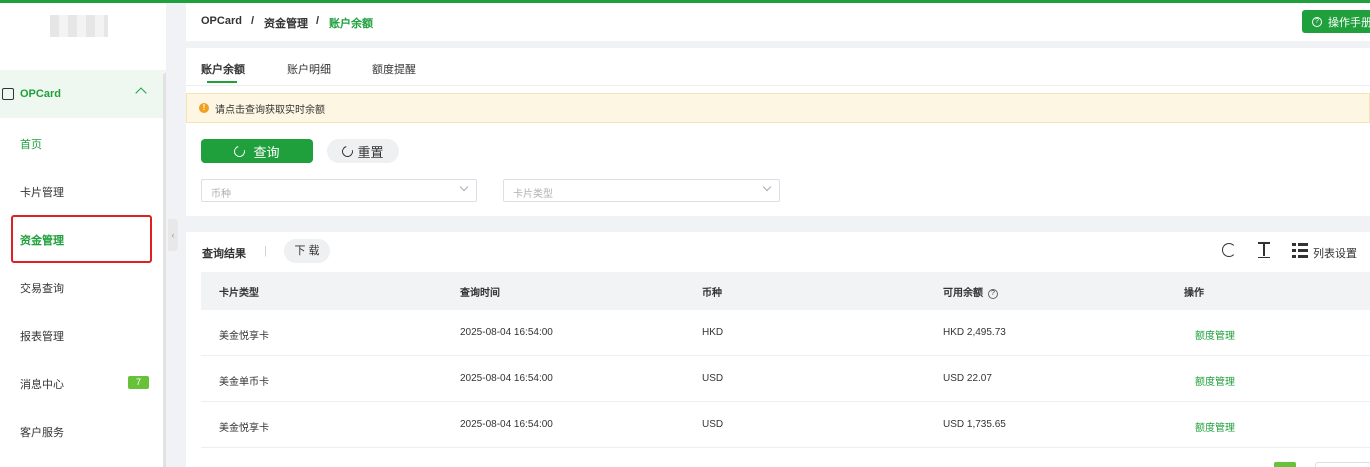 This screenshot has width=1370, height=467. What do you see at coordinates (370, 152) in the screenshot?
I see `reset-button-label: 重置` at bounding box center [370, 152].